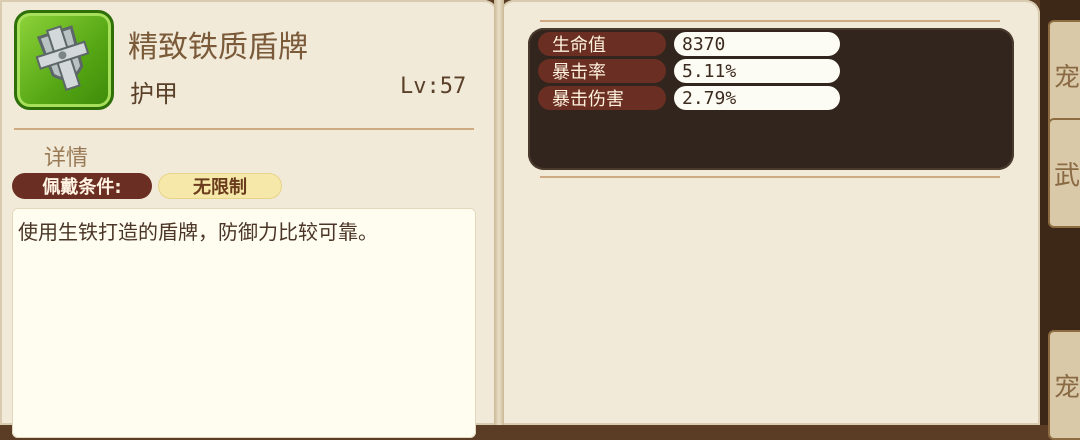 This screenshot has width=1080, height=440. I want to click on item-description: 使用生铁打造的盾牌，防御力比较可靠。, so click(198, 232).